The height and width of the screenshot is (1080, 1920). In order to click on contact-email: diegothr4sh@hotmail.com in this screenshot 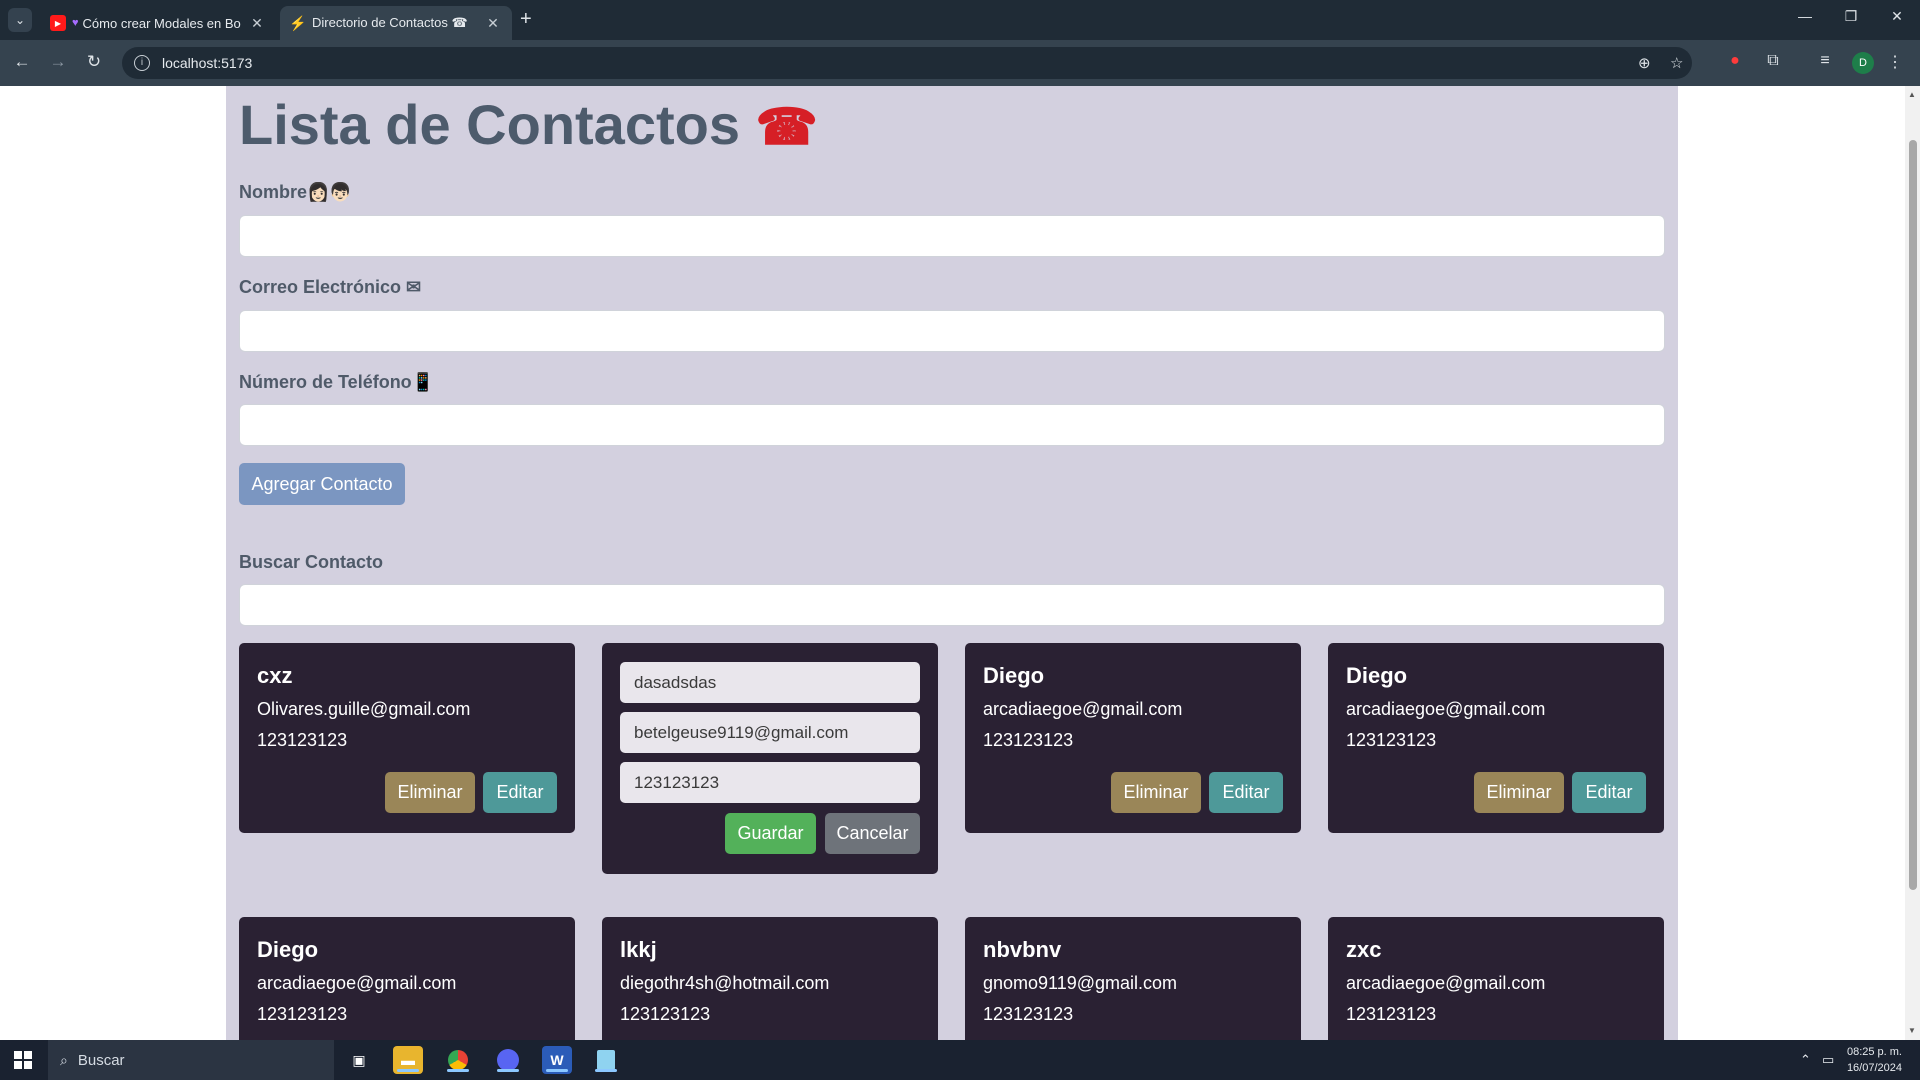, I will do `click(725, 983)`.